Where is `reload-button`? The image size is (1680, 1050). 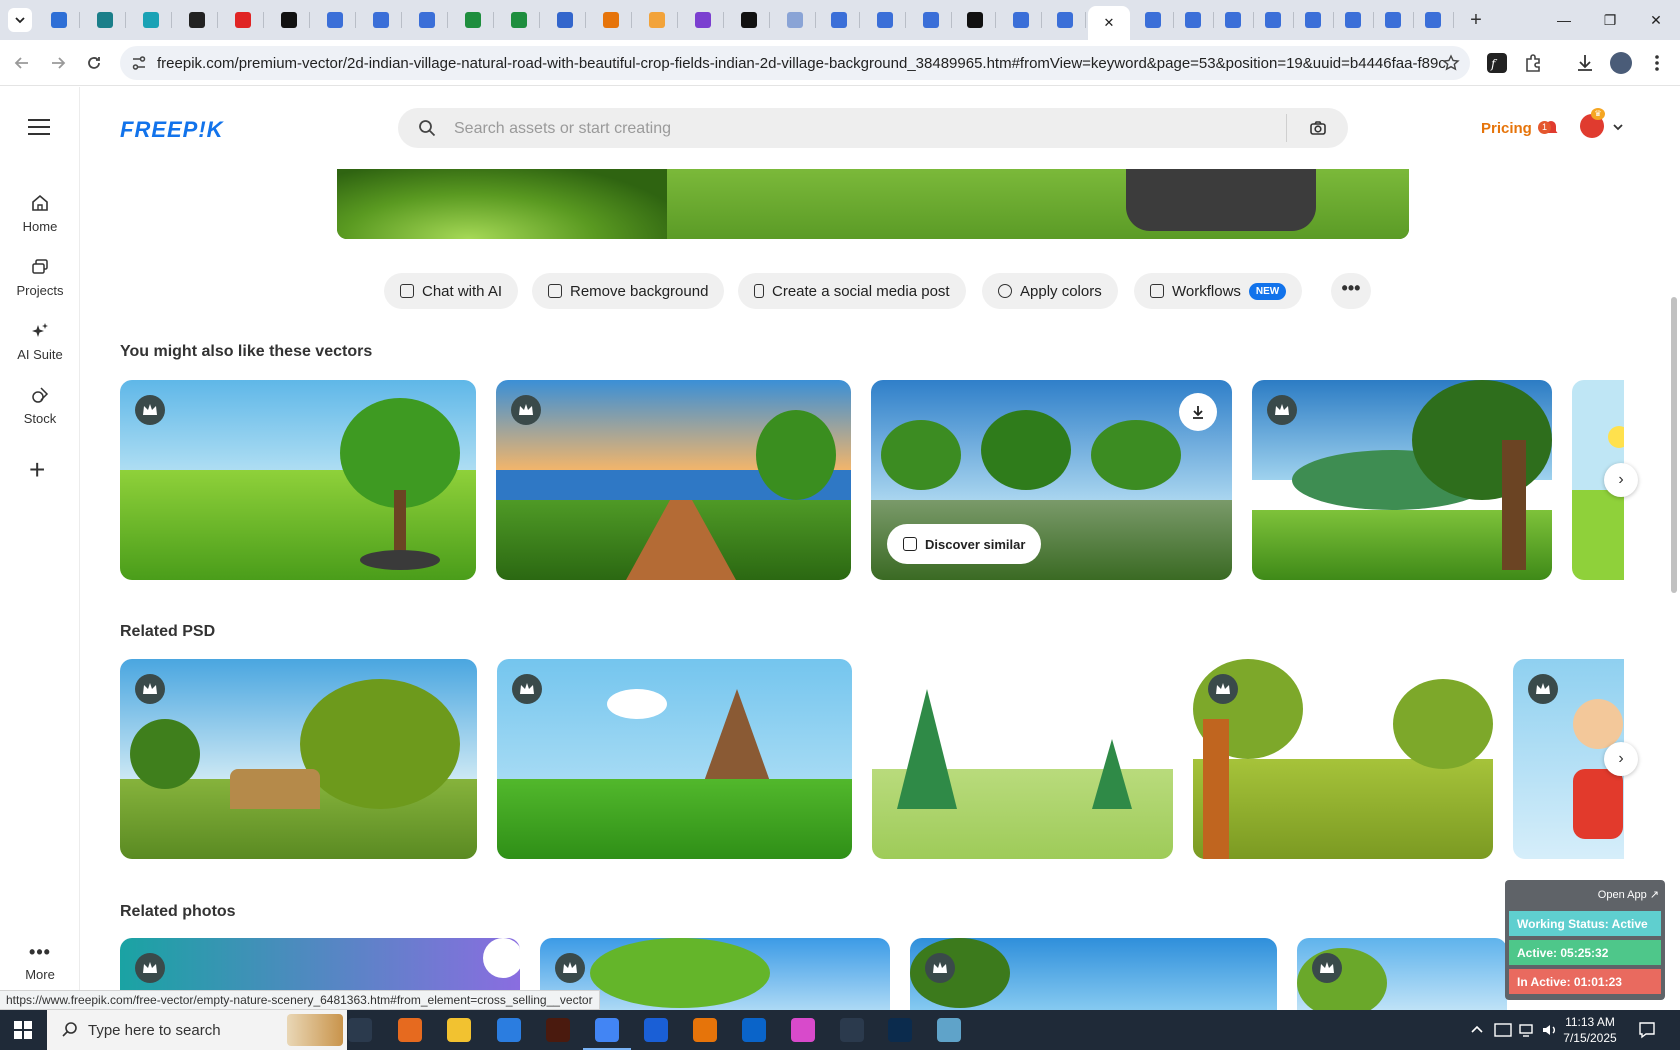 reload-button is located at coordinates (94, 63).